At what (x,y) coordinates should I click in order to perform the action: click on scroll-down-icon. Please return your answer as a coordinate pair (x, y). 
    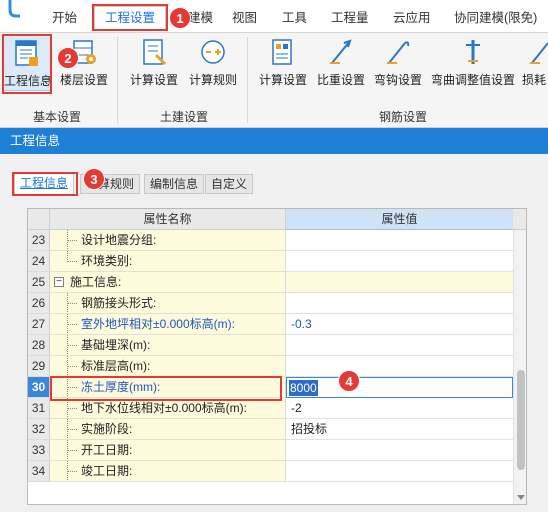
    Looking at the image, I should click on (521, 497).